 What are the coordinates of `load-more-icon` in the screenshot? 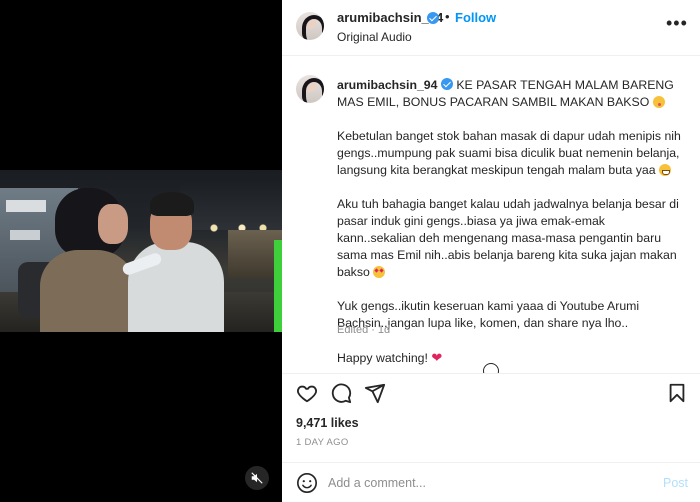 It's located at (491, 368).